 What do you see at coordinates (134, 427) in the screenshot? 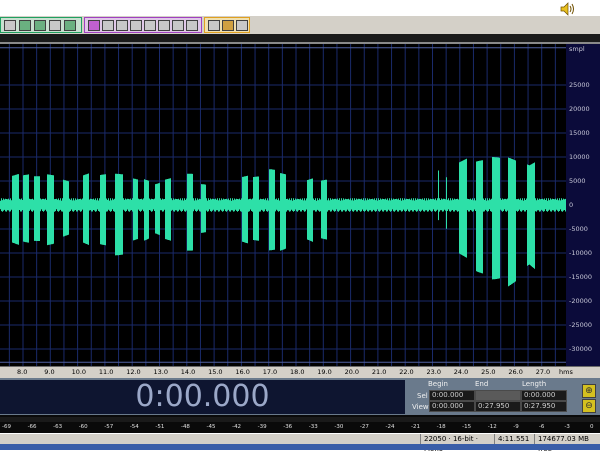
I see `level-meter-tick-label: -54` at bounding box center [134, 427].